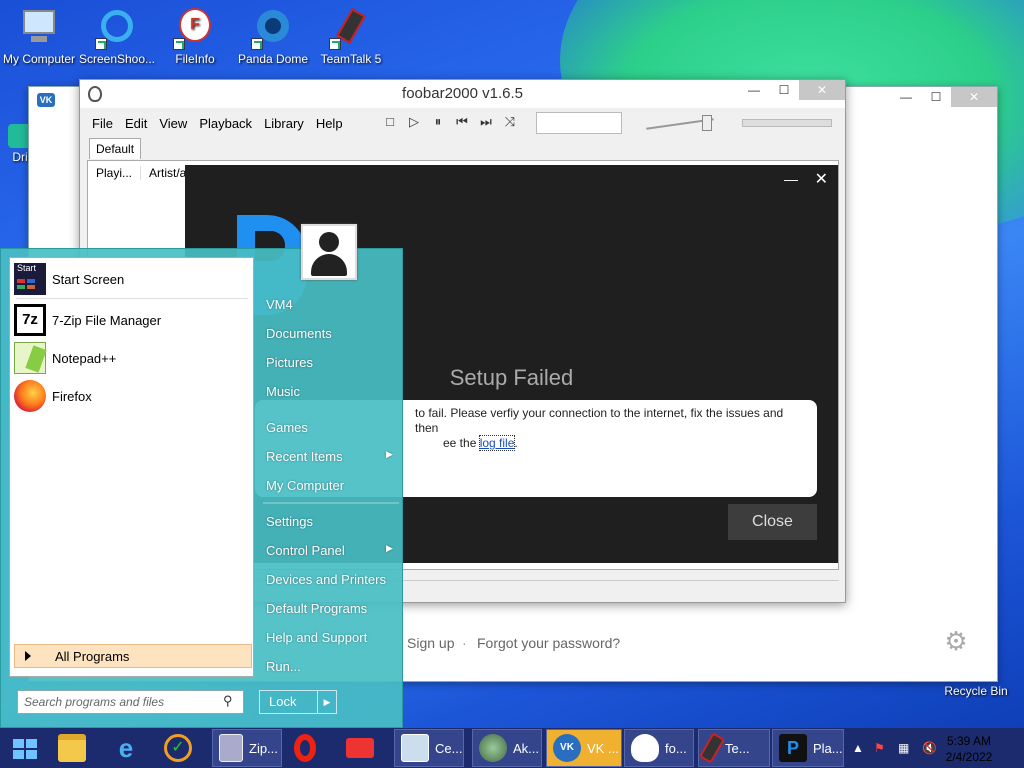  What do you see at coordinates (707, 123) in the screenshot?
I see `volume-thumb` at bounding box center [707, 123].